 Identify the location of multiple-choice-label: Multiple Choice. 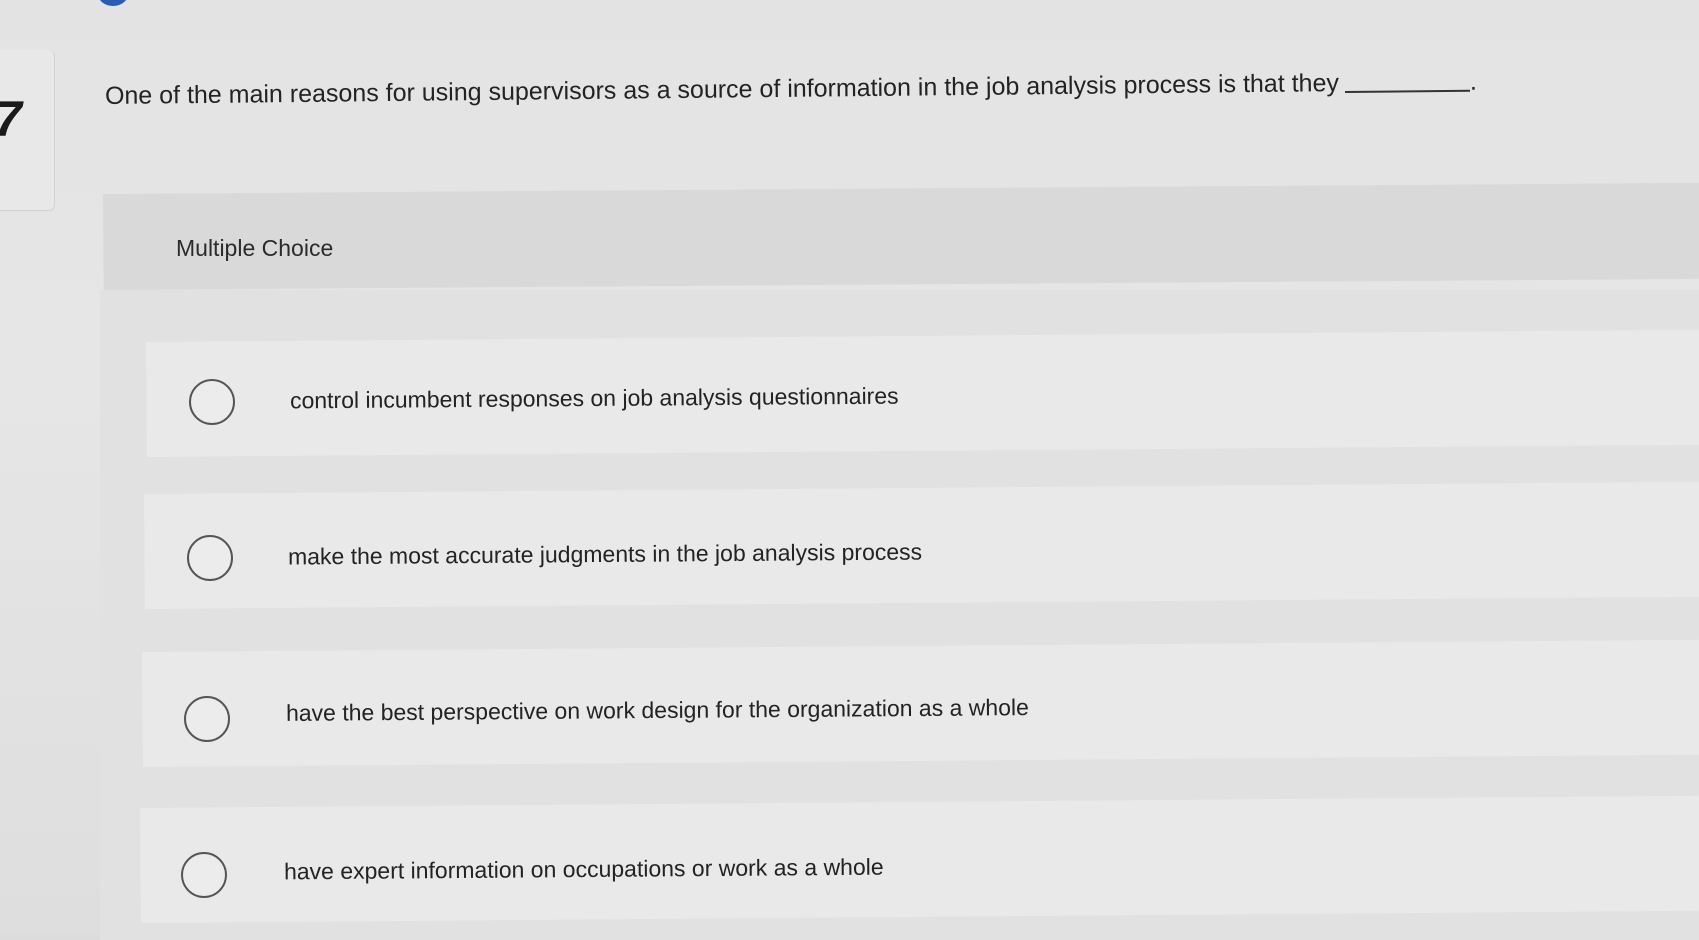
(255, 248).